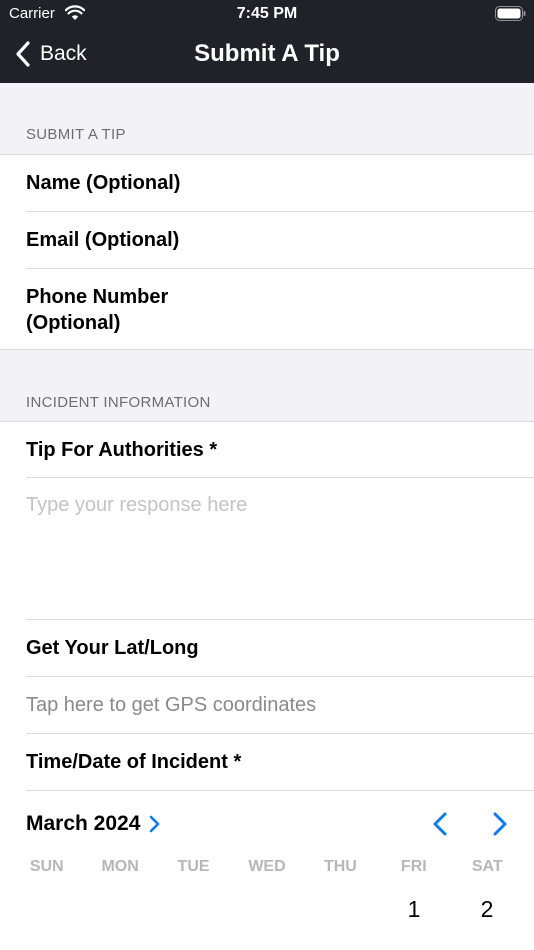 The image size is (534, 950). What do you see at coordinates (414, 909) in the screenshot?
I see `calendar-day: 1` at bounding box center [414, 909].